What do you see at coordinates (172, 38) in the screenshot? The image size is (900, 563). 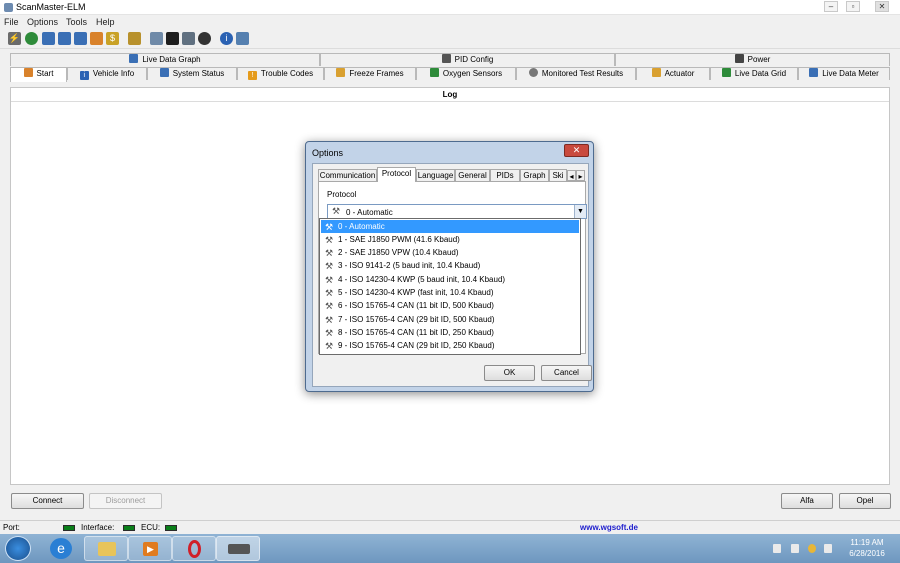 I see `terminal-icon` at bounding box center [172, 38].